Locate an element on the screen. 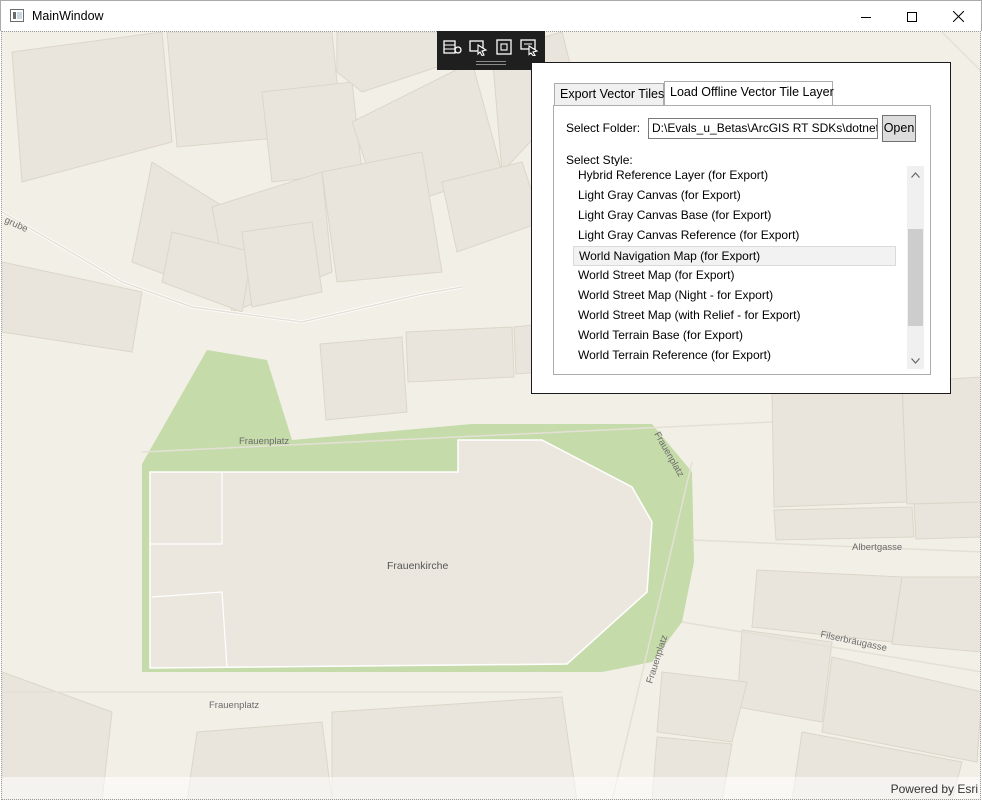 The image size is (982, 801). minimize-icon is located at coordinates (866, 17).